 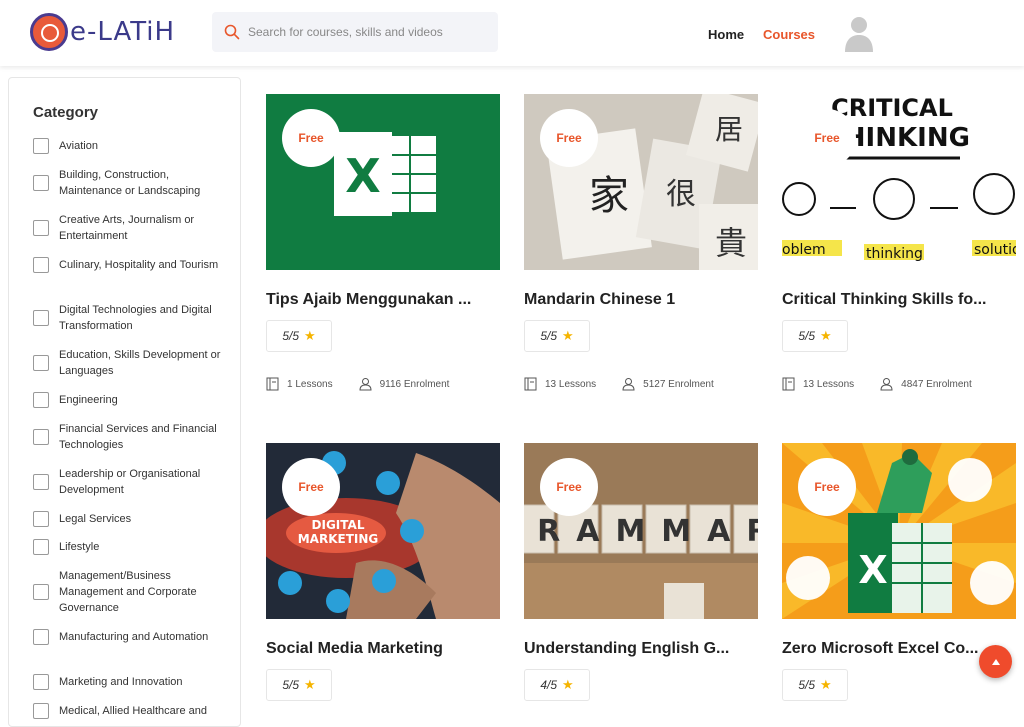 I want to click on category-item-medical: Medical, Allied Healthcare and, so click(x=128, y=711).